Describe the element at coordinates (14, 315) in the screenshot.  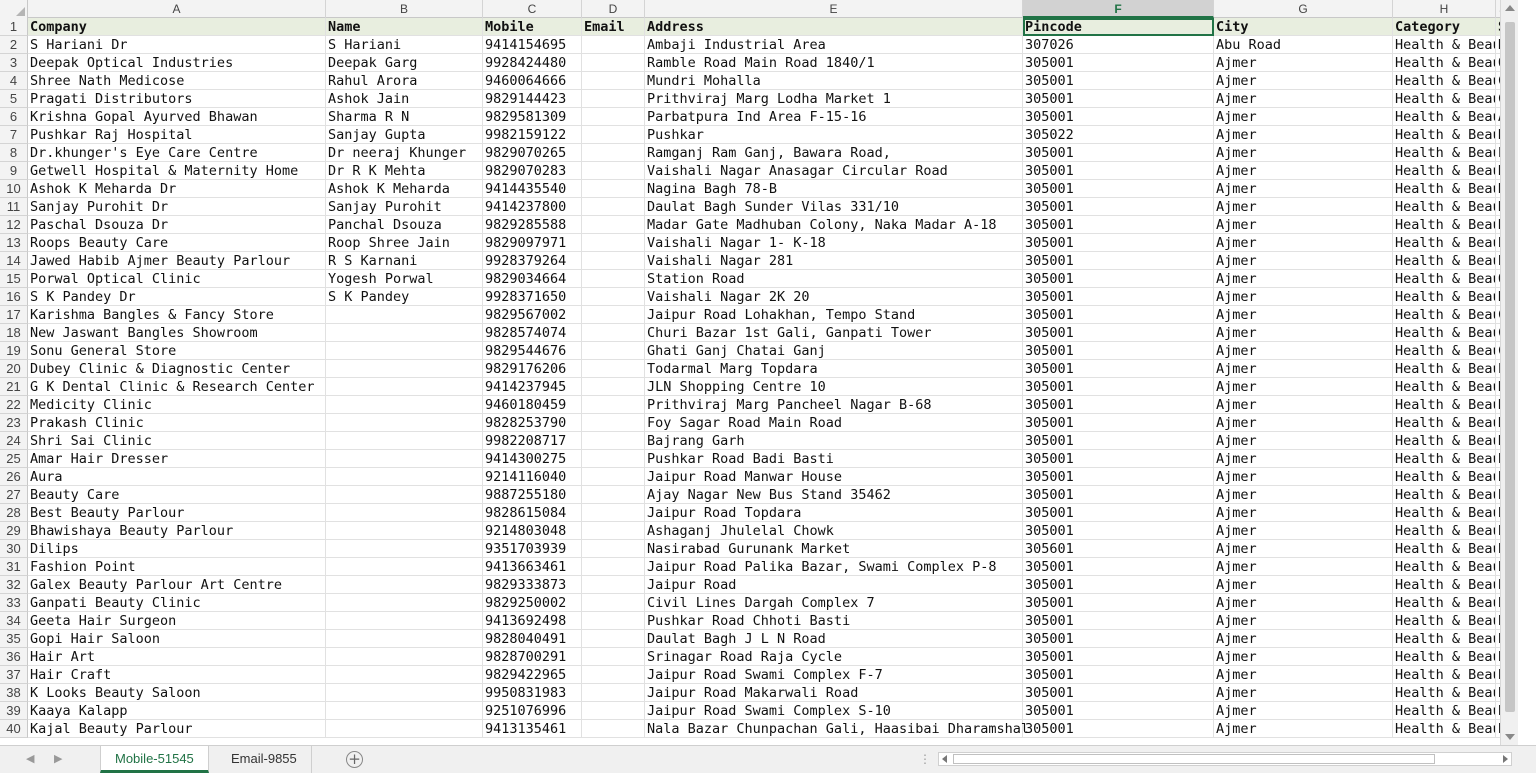
I see `row-number: 17` at that location.